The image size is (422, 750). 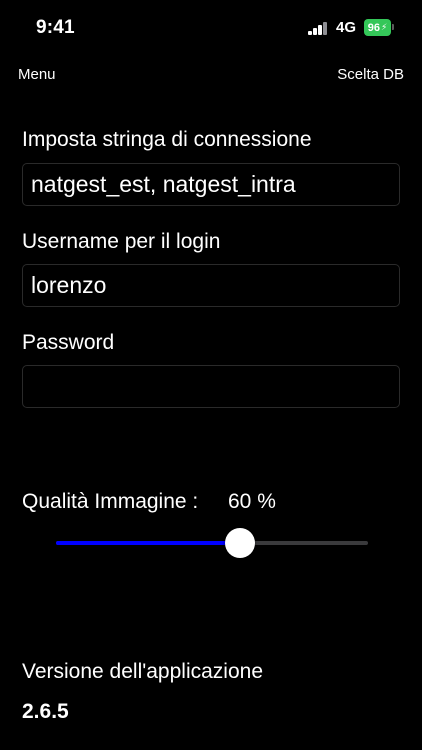 I want to click on battery-body: 96 ⚡, so click(x=377, y=27).